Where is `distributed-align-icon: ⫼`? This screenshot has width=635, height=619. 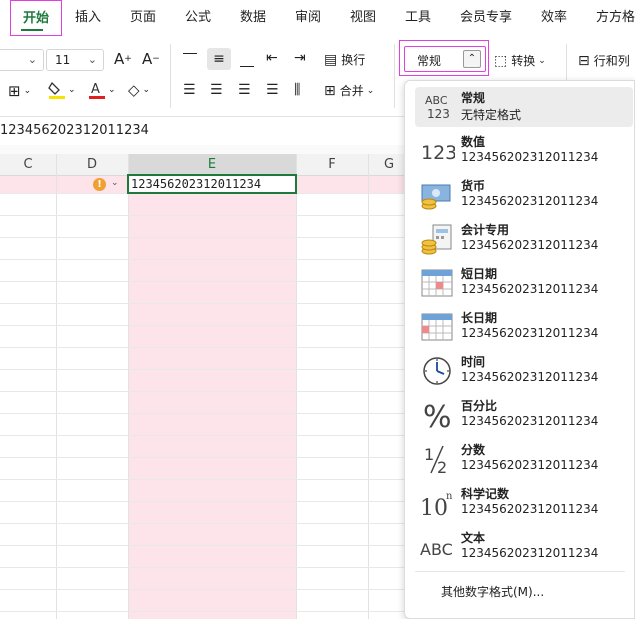
distributed-align-icon: ⫼ is located at coordinates (297, 90).